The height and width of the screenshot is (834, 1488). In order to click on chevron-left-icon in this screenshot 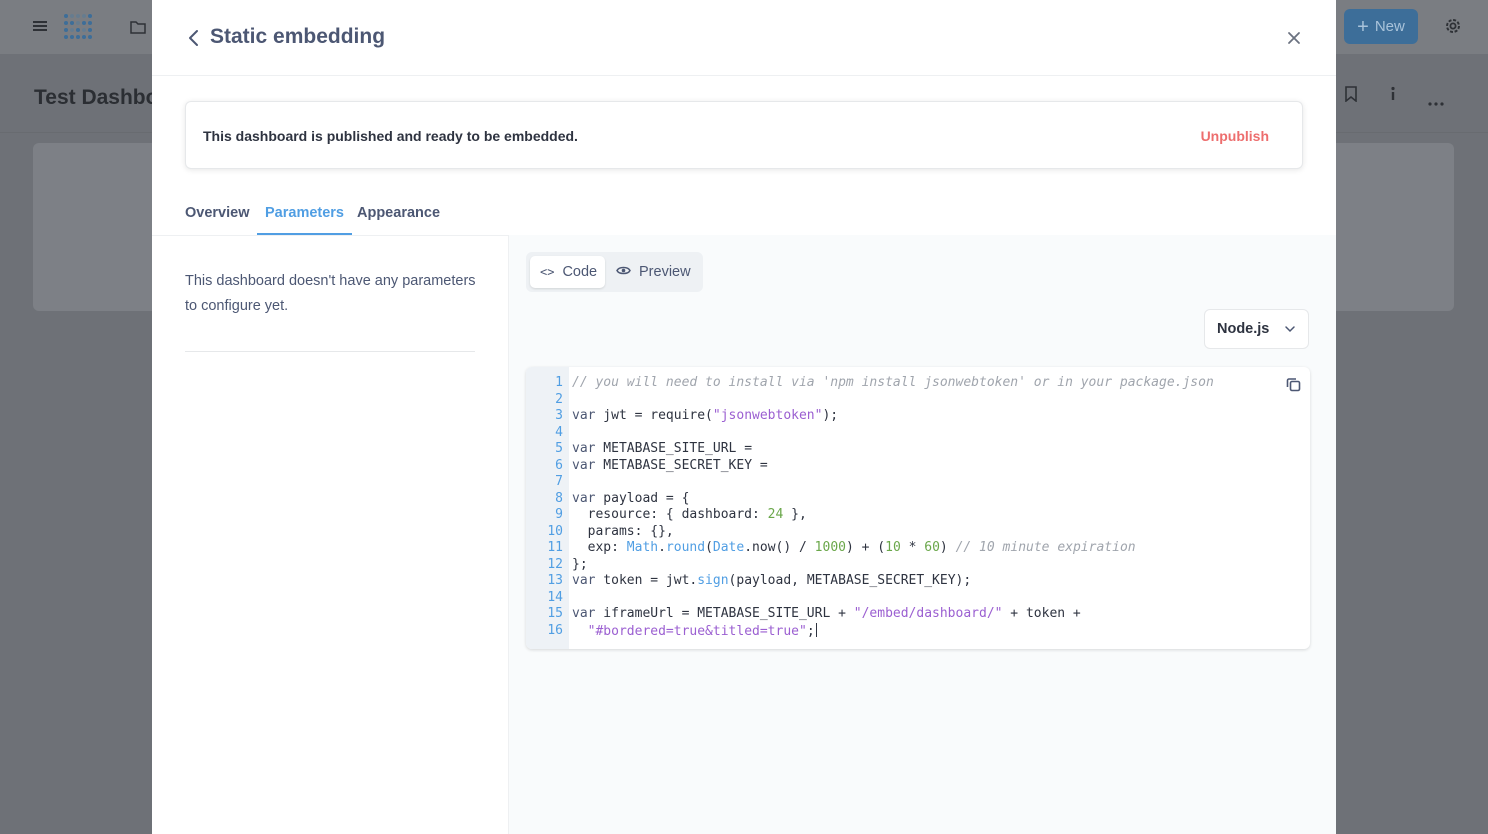, I will do `click(195, 38)`.